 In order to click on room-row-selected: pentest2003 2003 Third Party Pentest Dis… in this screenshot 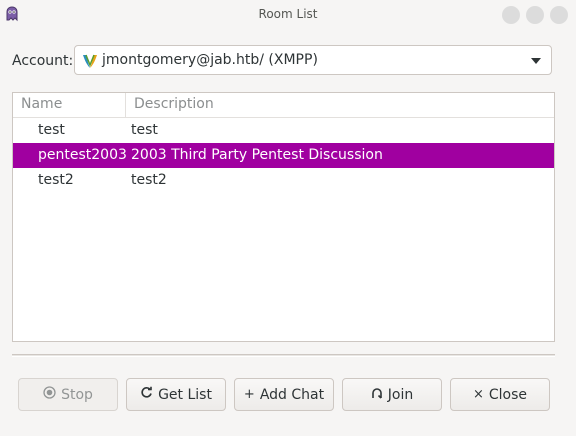, I will do `click(283, 155)`.